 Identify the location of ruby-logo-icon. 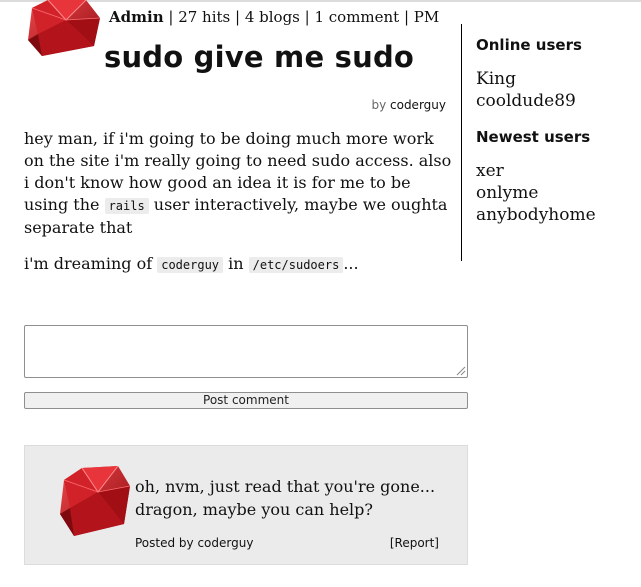
(64, 28).